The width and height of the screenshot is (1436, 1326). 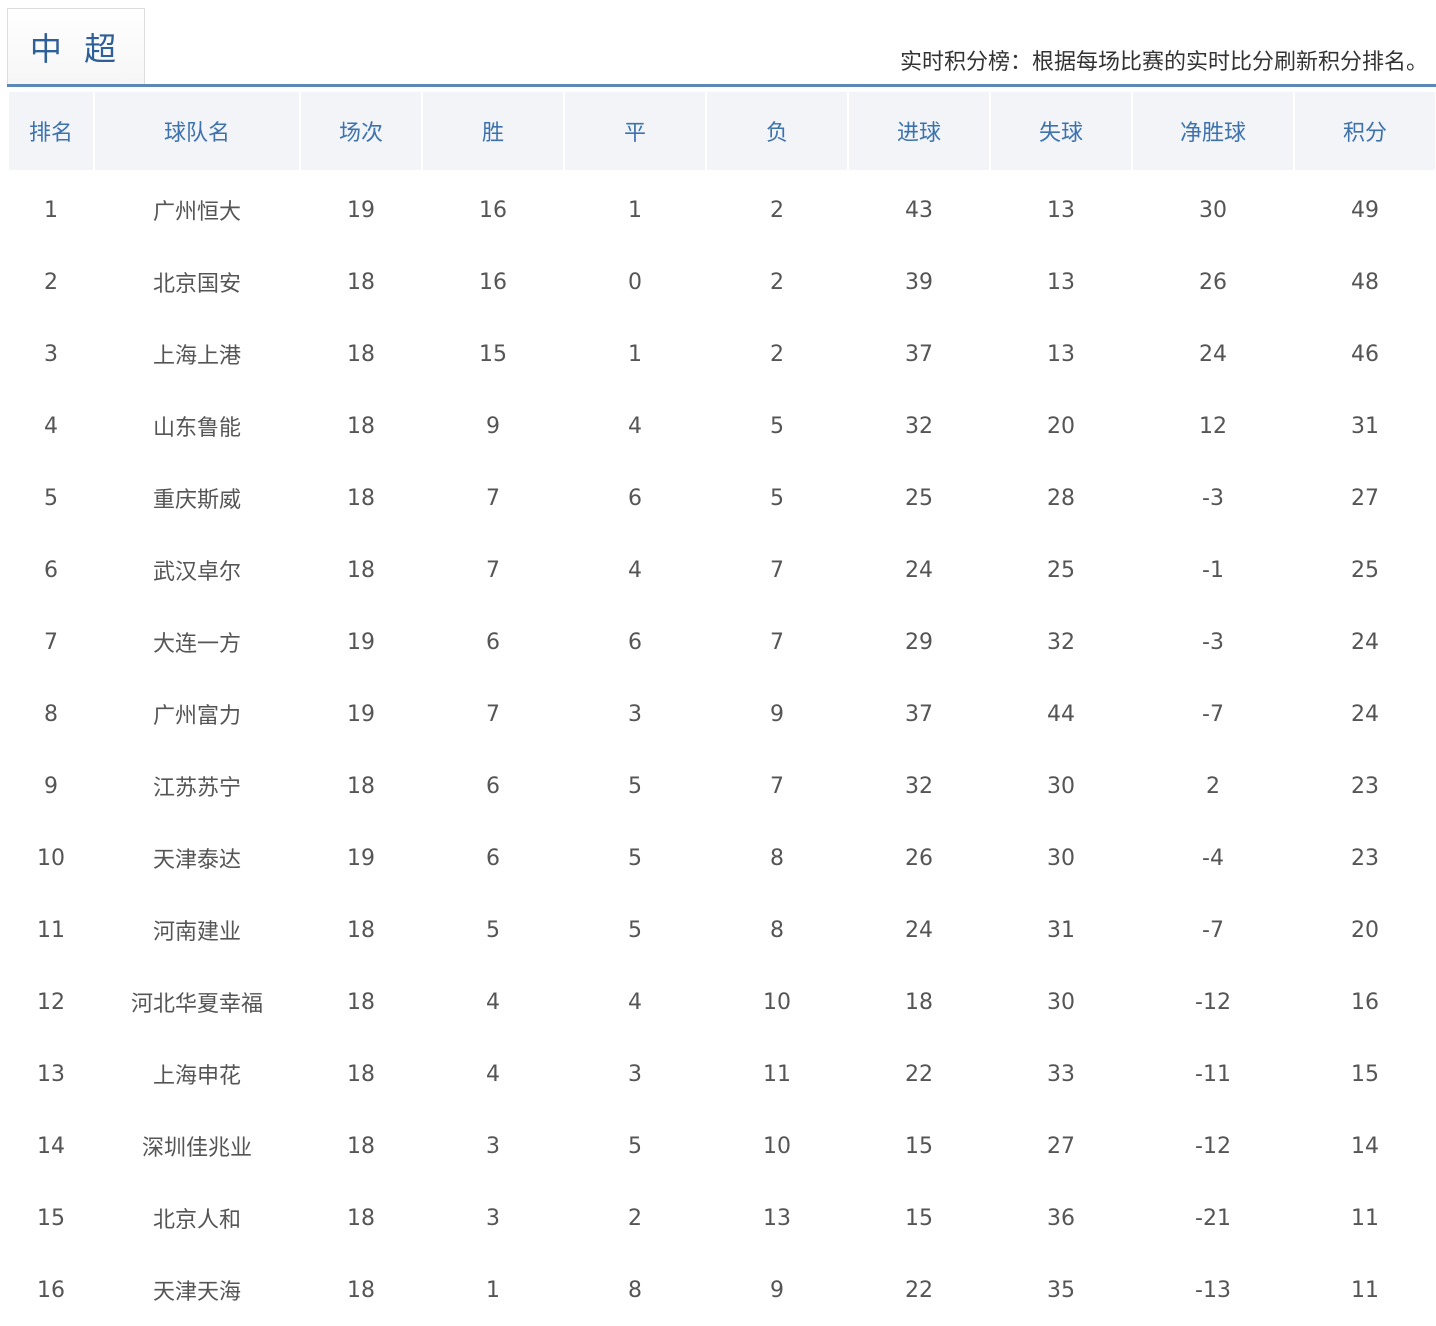 What do you see at coordinates (1061, 1218) in the screenshot?
I see `goals-against-cell: 36` at bounding box center [1061, 1218].